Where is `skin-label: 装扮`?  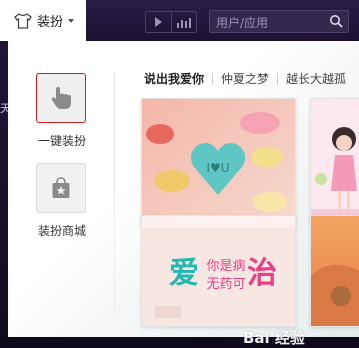
skin-label: 装扮 is located at coordinates (50, 22).